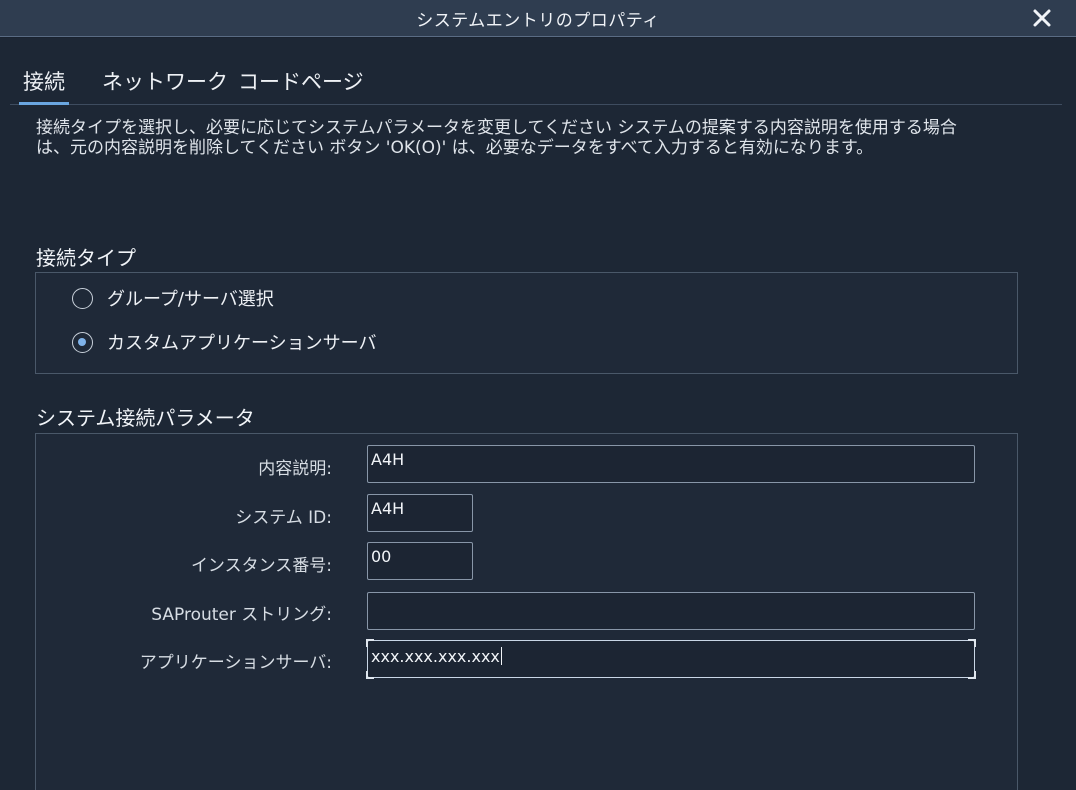 This screenshot has width=1076, height=790. I want to click on instance-number-field: 00, so click(420, 561).